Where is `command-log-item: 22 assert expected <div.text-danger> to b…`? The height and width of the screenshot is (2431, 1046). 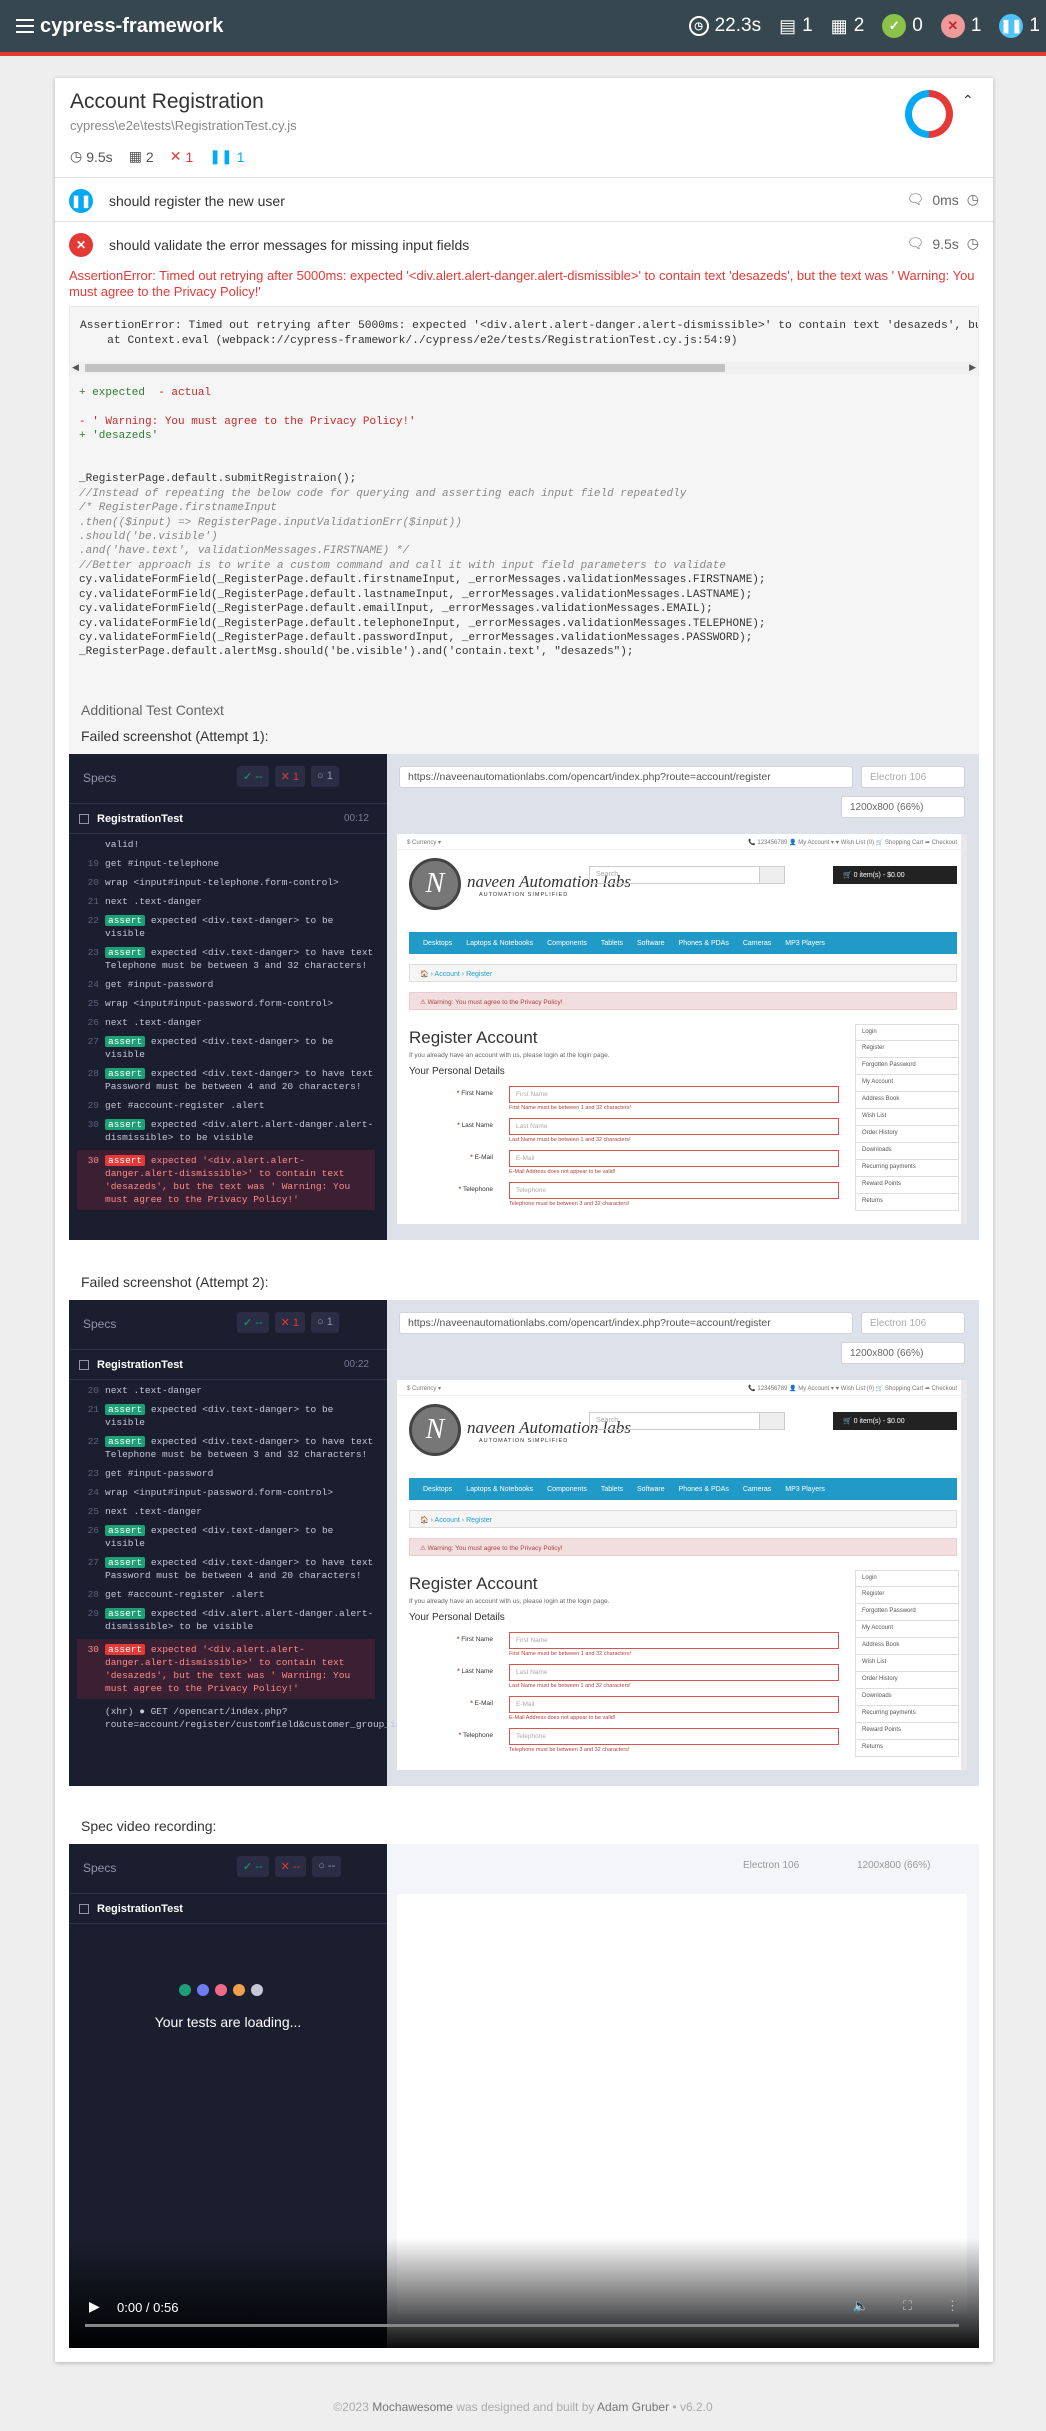
command-log-item: 22 assert expected <div.text-danger> to b… is located at coordinates (228, 927).